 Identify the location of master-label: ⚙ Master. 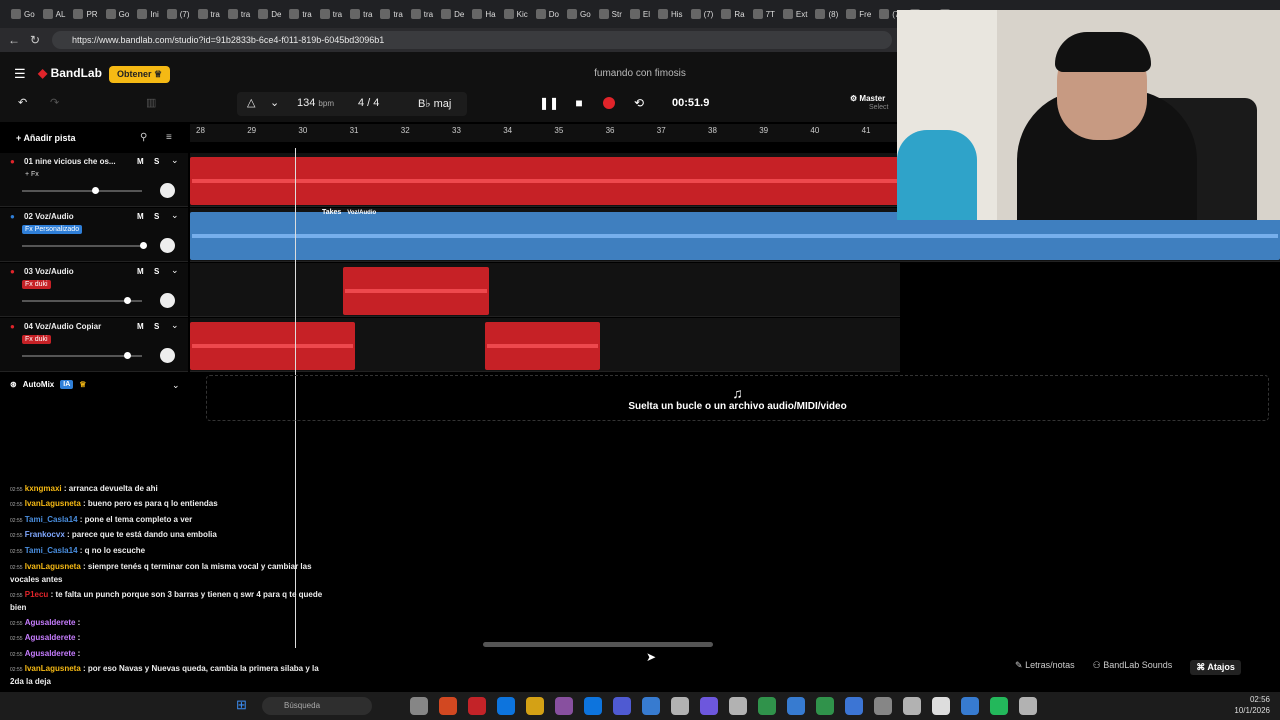
(867, 98).